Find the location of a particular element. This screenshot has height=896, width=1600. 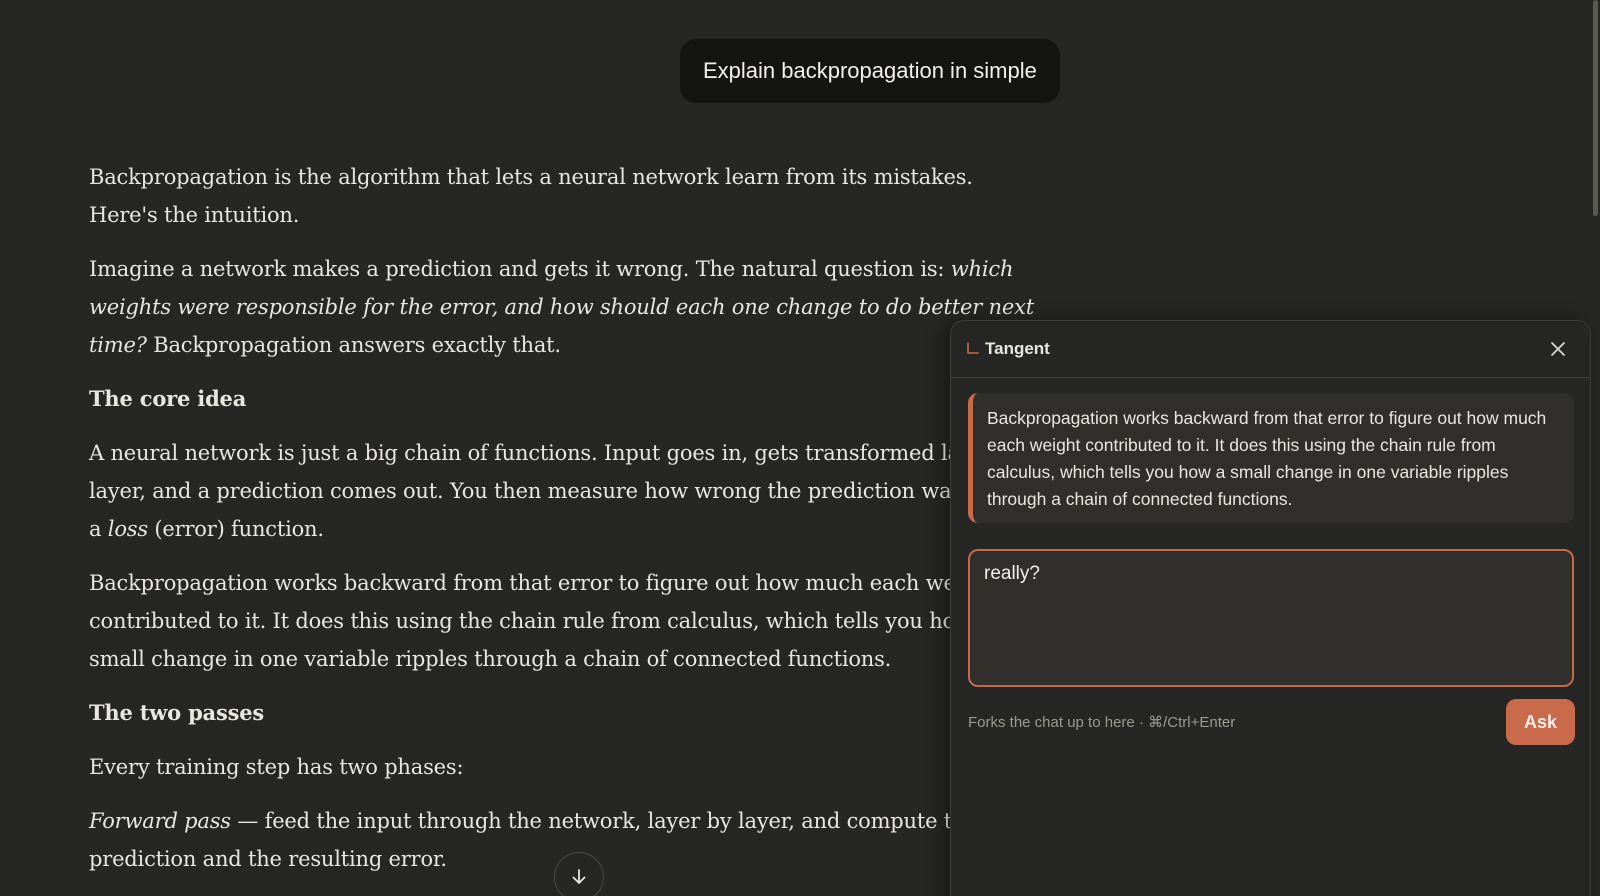

close-icon is located at coordinates (1558, 349).